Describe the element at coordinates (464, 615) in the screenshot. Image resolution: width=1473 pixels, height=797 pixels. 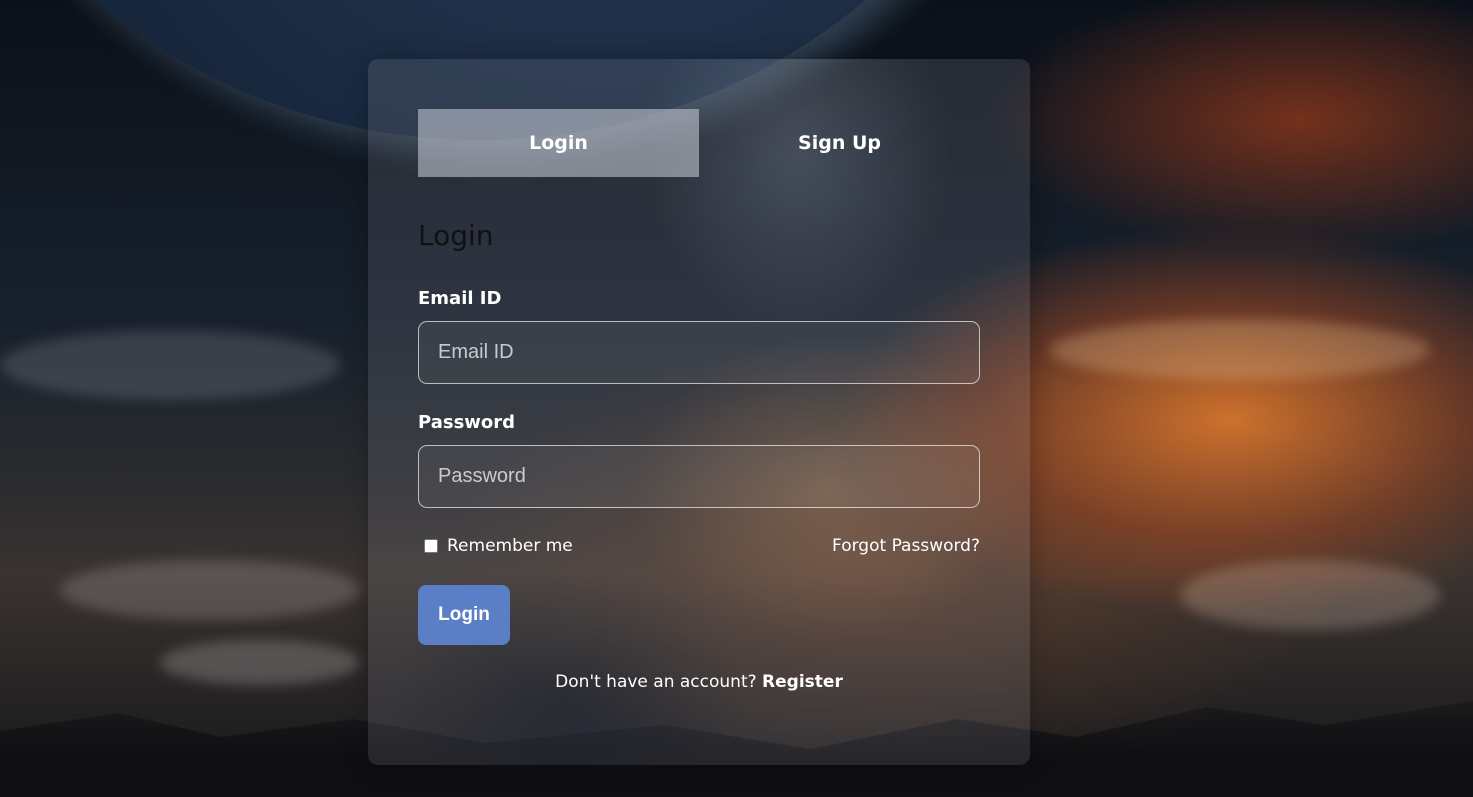
I see `login-button: Login` at that location.